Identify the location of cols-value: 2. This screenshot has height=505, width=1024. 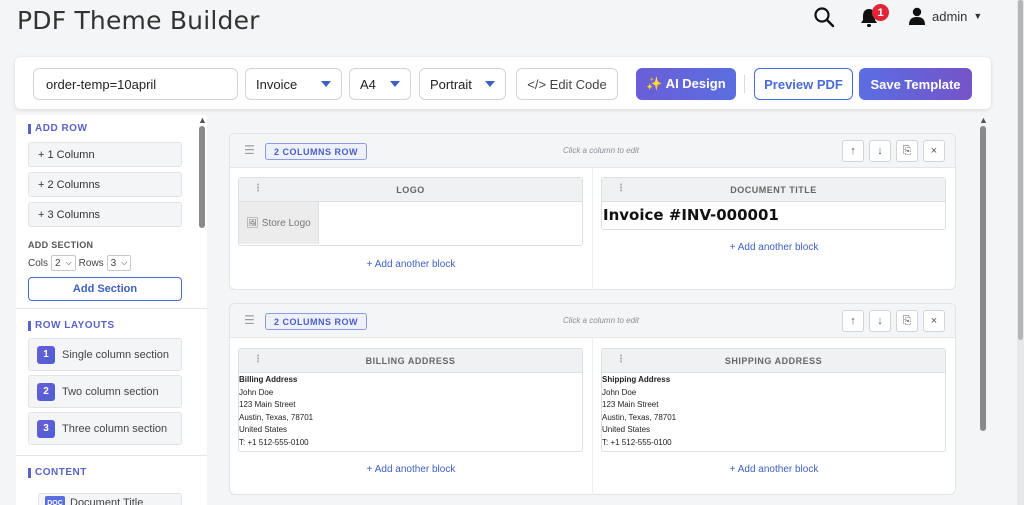
(58, 263).